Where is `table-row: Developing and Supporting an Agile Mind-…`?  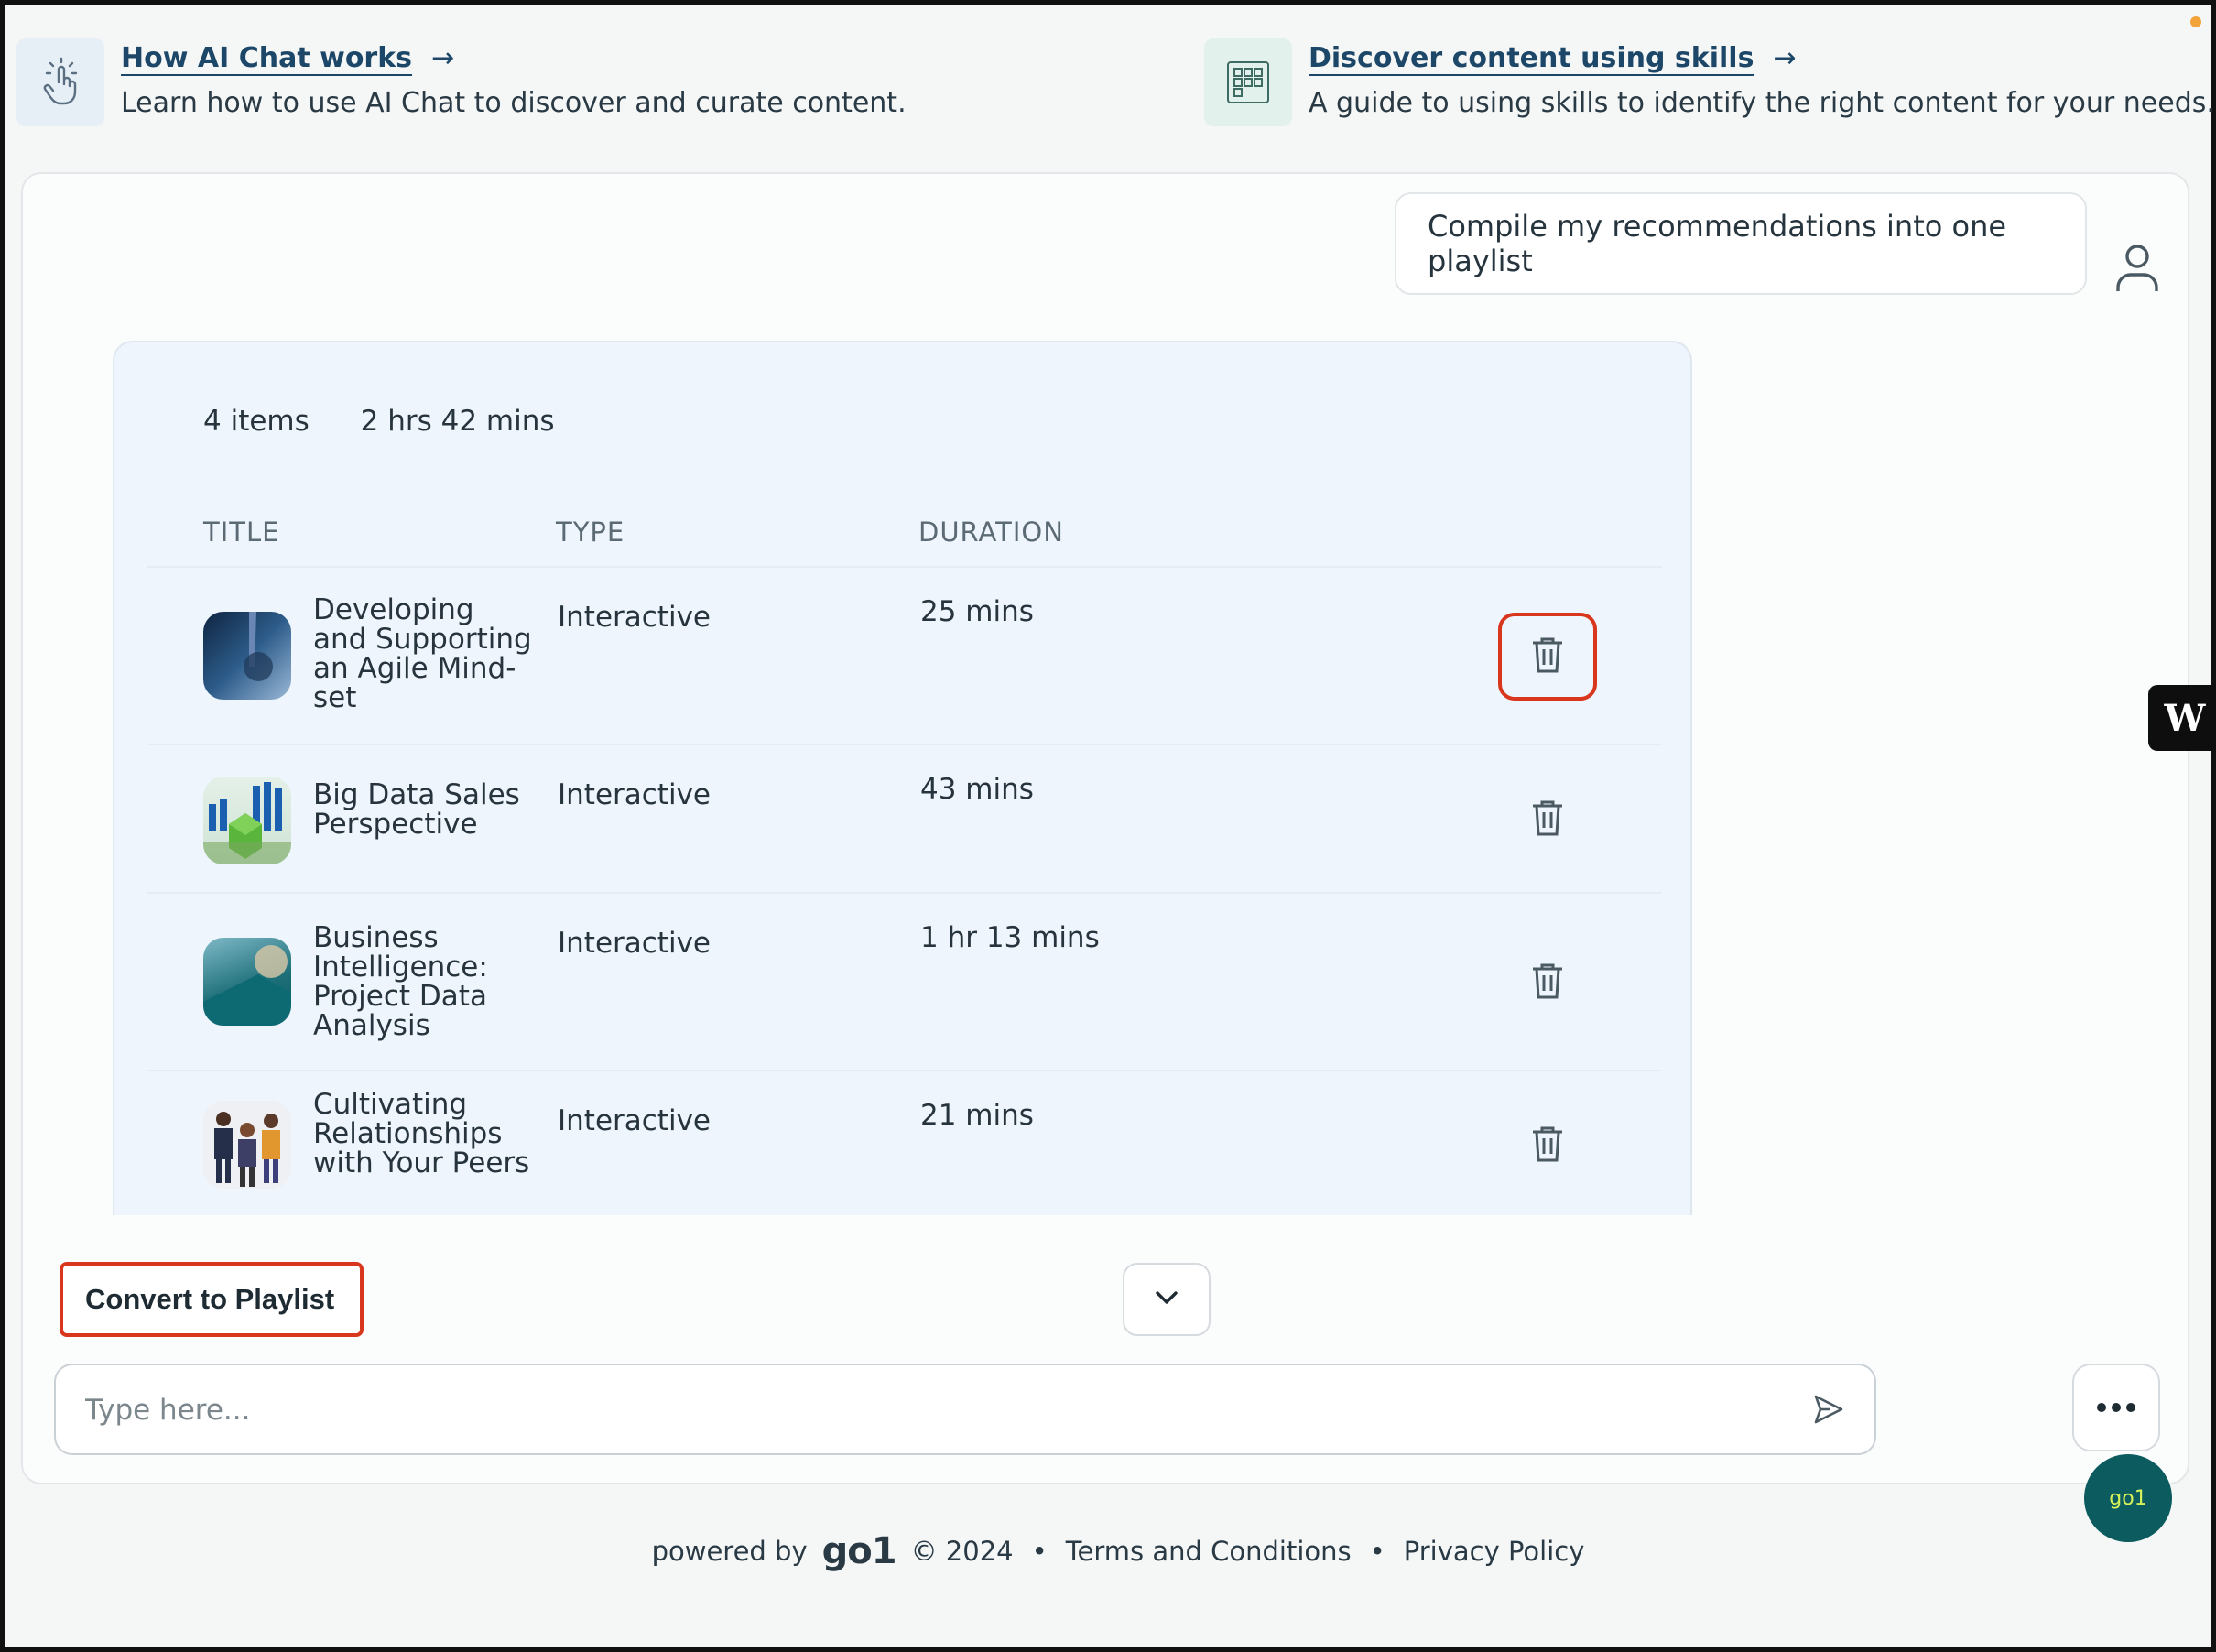
table-row: Developing and Supporting an Agile Mind-… is located at coordinates (904, 655).